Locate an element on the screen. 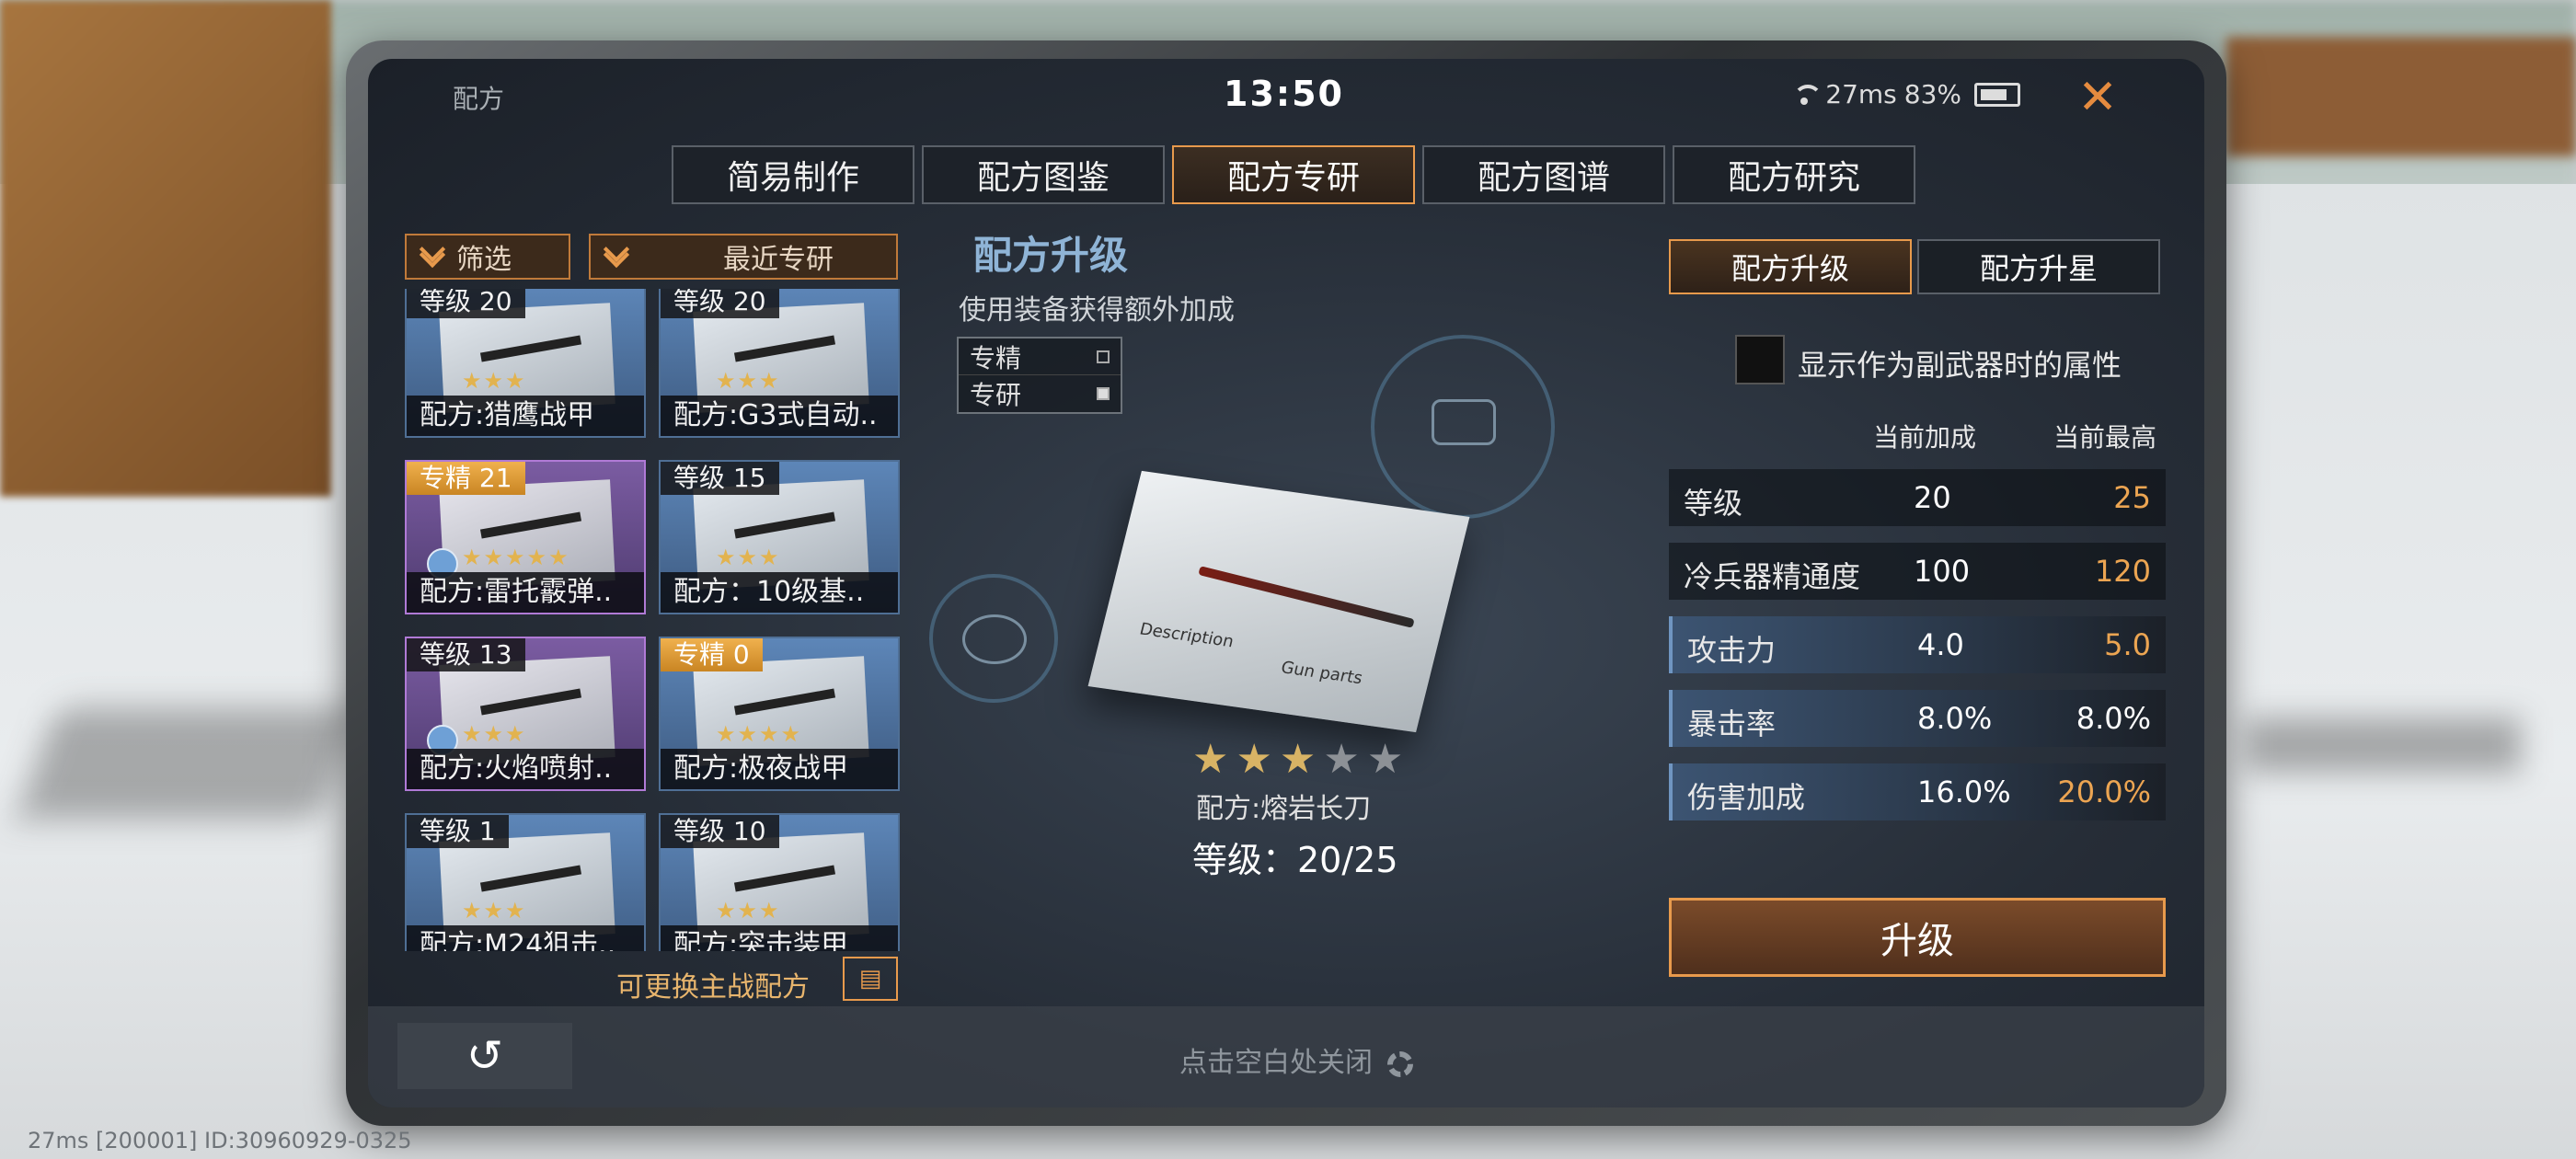 The height and width of the screenshot is (1159, 2576). recipe-name: 配方:极夜战甲 is located at coordinates (779, 769).